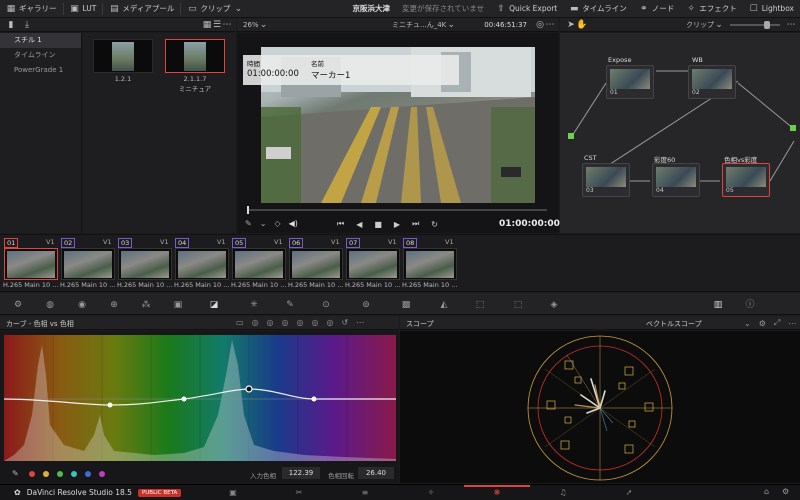 The height and width of the screenshot is (500, 800). I want to click on 3d-icon: ◈, so click(554, 305).